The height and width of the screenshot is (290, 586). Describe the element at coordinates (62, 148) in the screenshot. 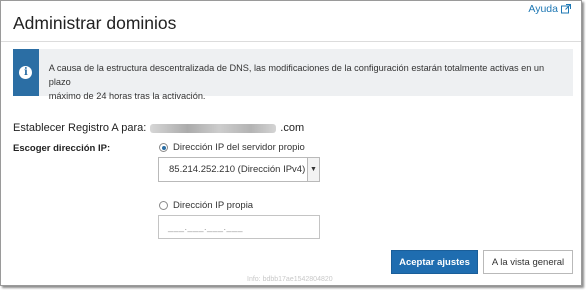

I see `choose-ip-label: Escoger dirección IP:` at that location.